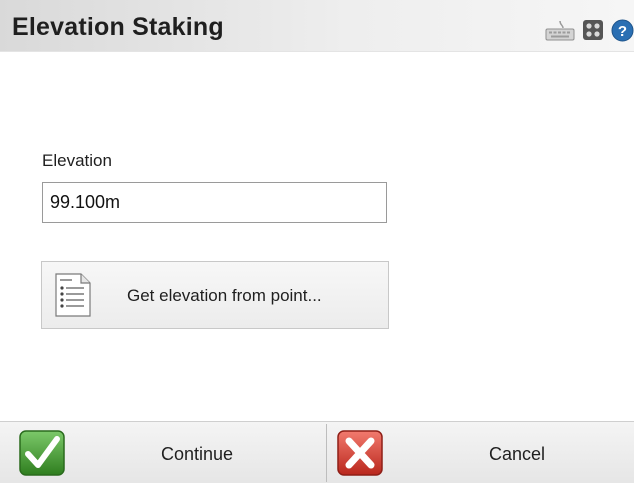 The height and width of the screenshot is (483, 634). I want to click on elevation-field, so click(214, 202).